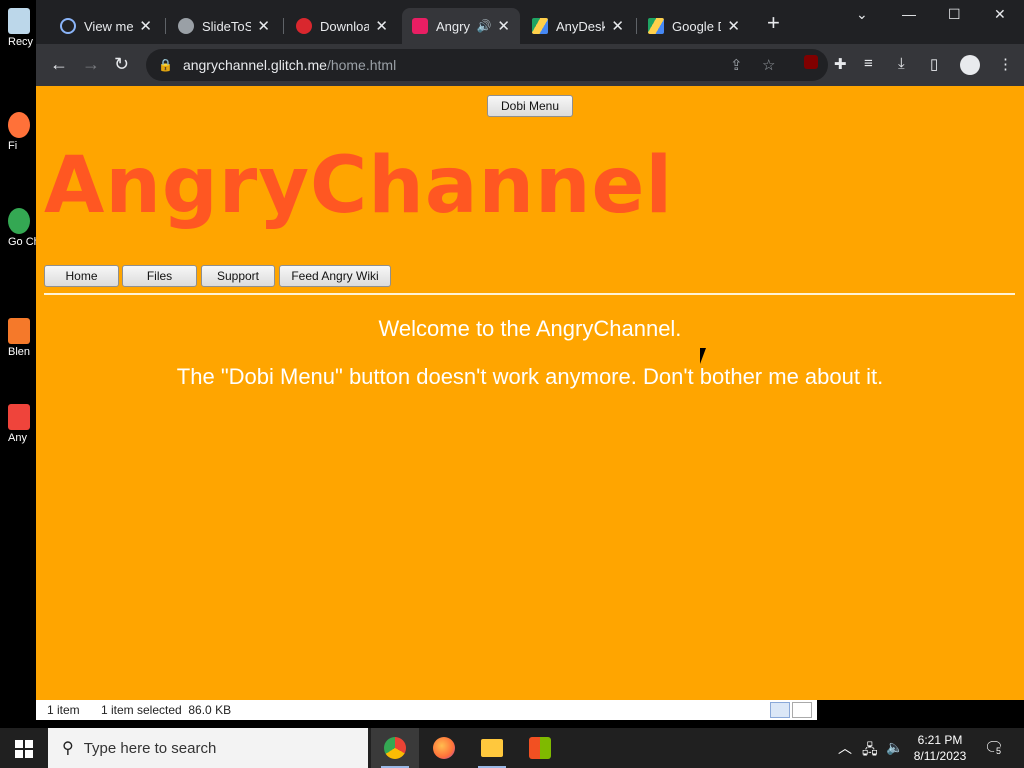  I want to click on forward-button: →, so click(91, 64).